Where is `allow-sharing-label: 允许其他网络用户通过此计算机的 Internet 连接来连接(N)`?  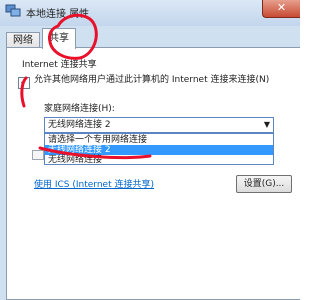 allow-sharing-label: 允许其他网络用户通过此计算机的 Internet 连接来连接(N) is located at coordinates (152, 80).